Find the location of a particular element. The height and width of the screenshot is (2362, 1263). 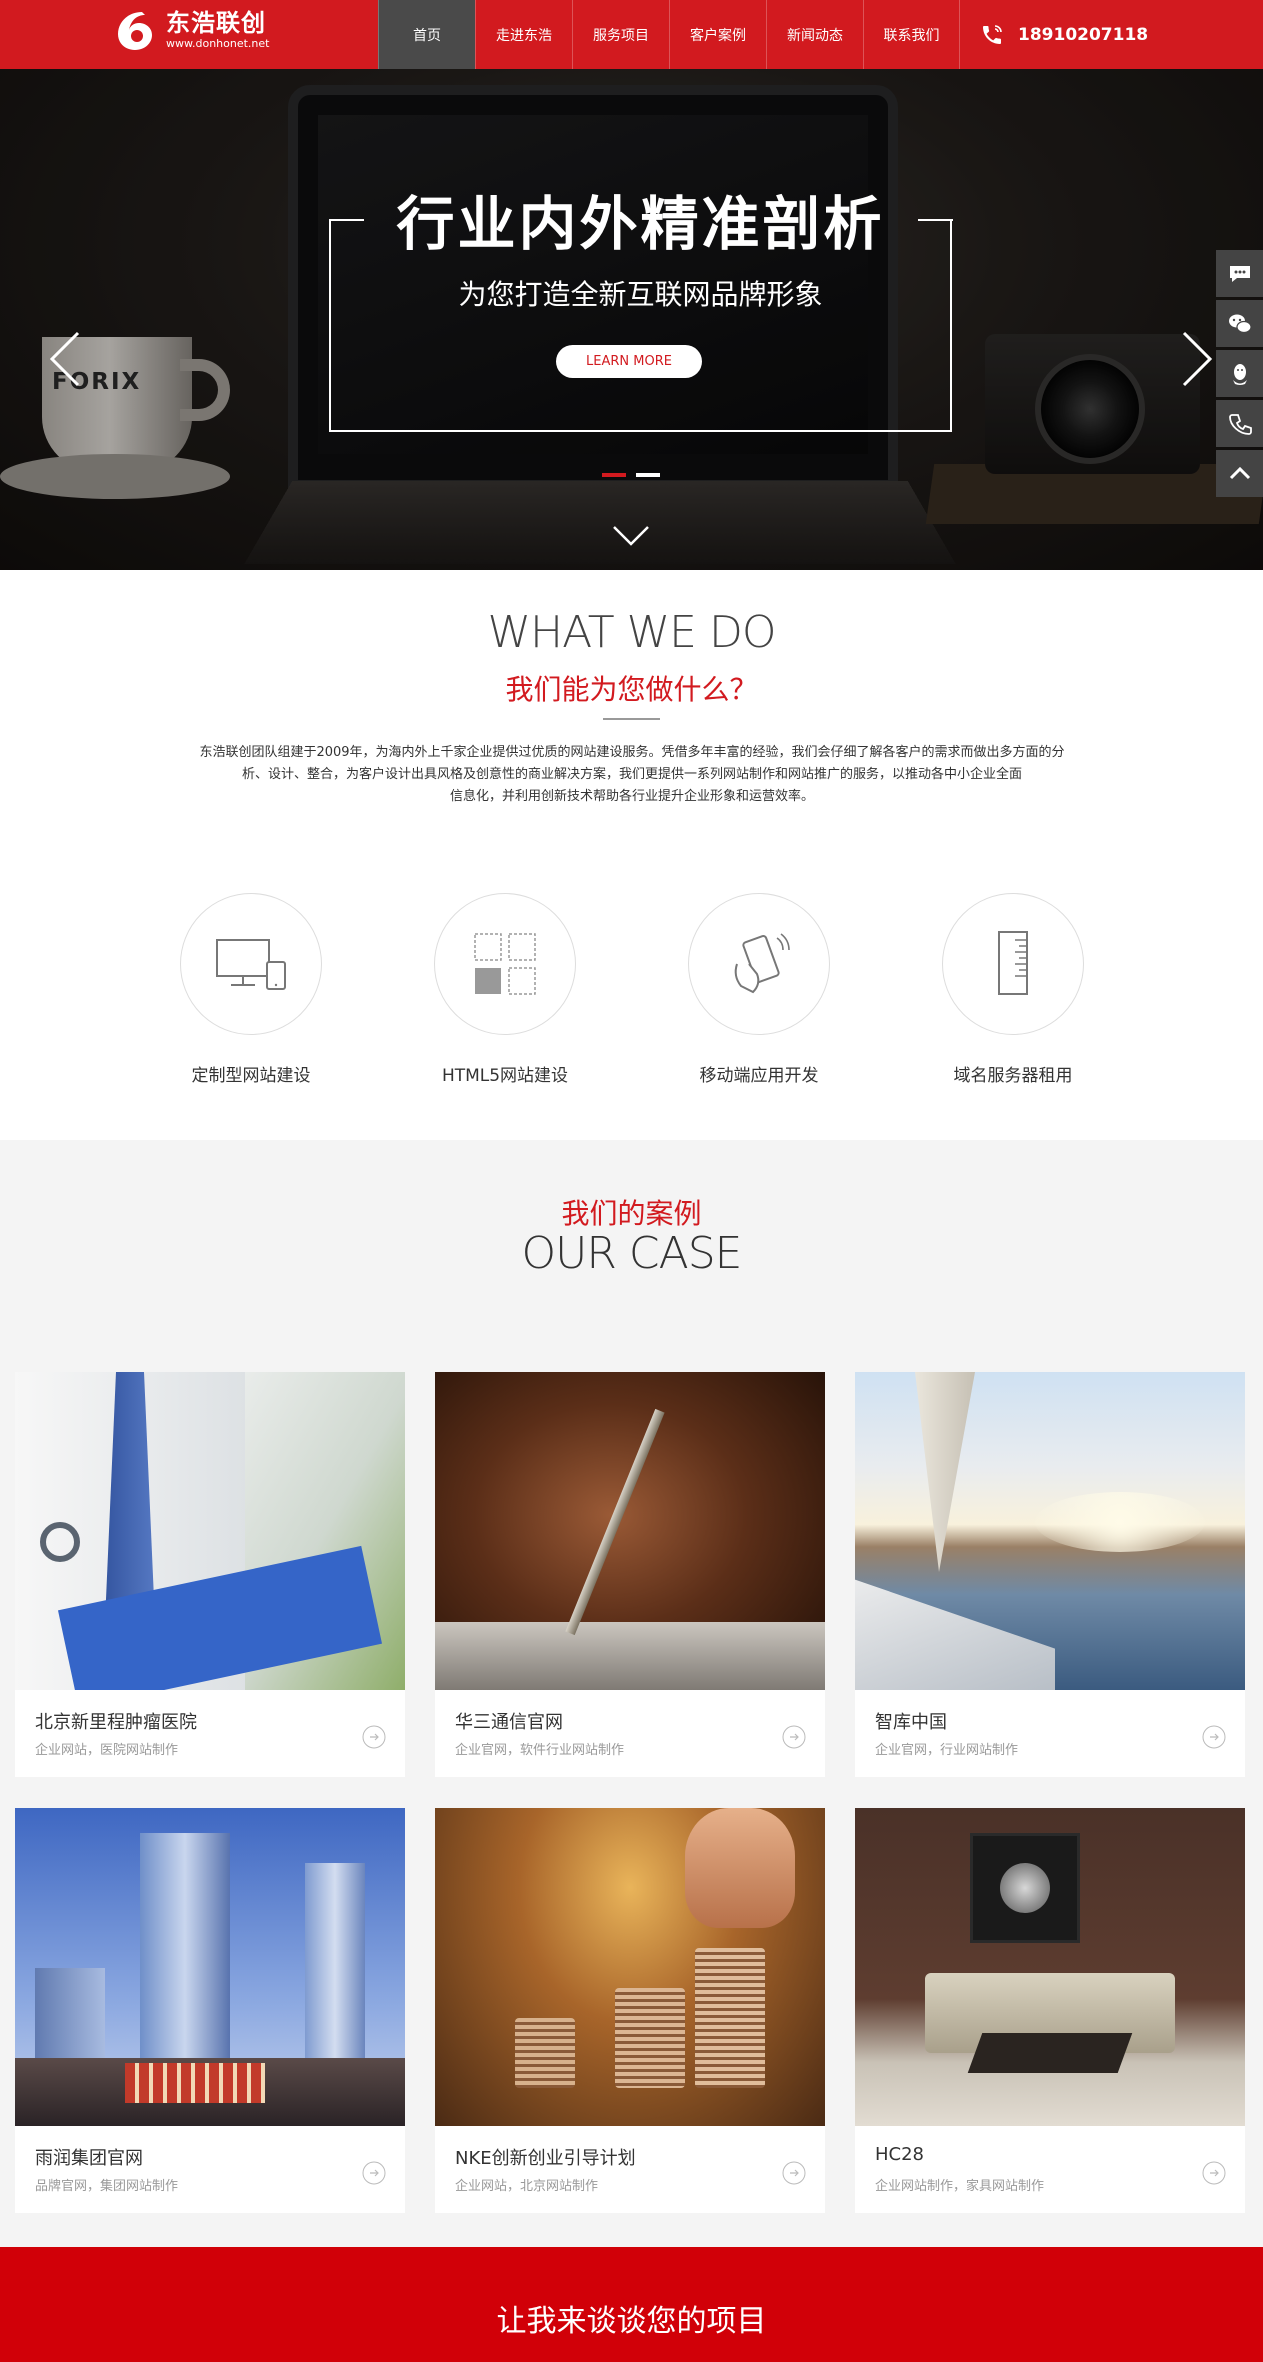

service-html5-website: HTML5网站建设 is located at coordinates (505, 989).